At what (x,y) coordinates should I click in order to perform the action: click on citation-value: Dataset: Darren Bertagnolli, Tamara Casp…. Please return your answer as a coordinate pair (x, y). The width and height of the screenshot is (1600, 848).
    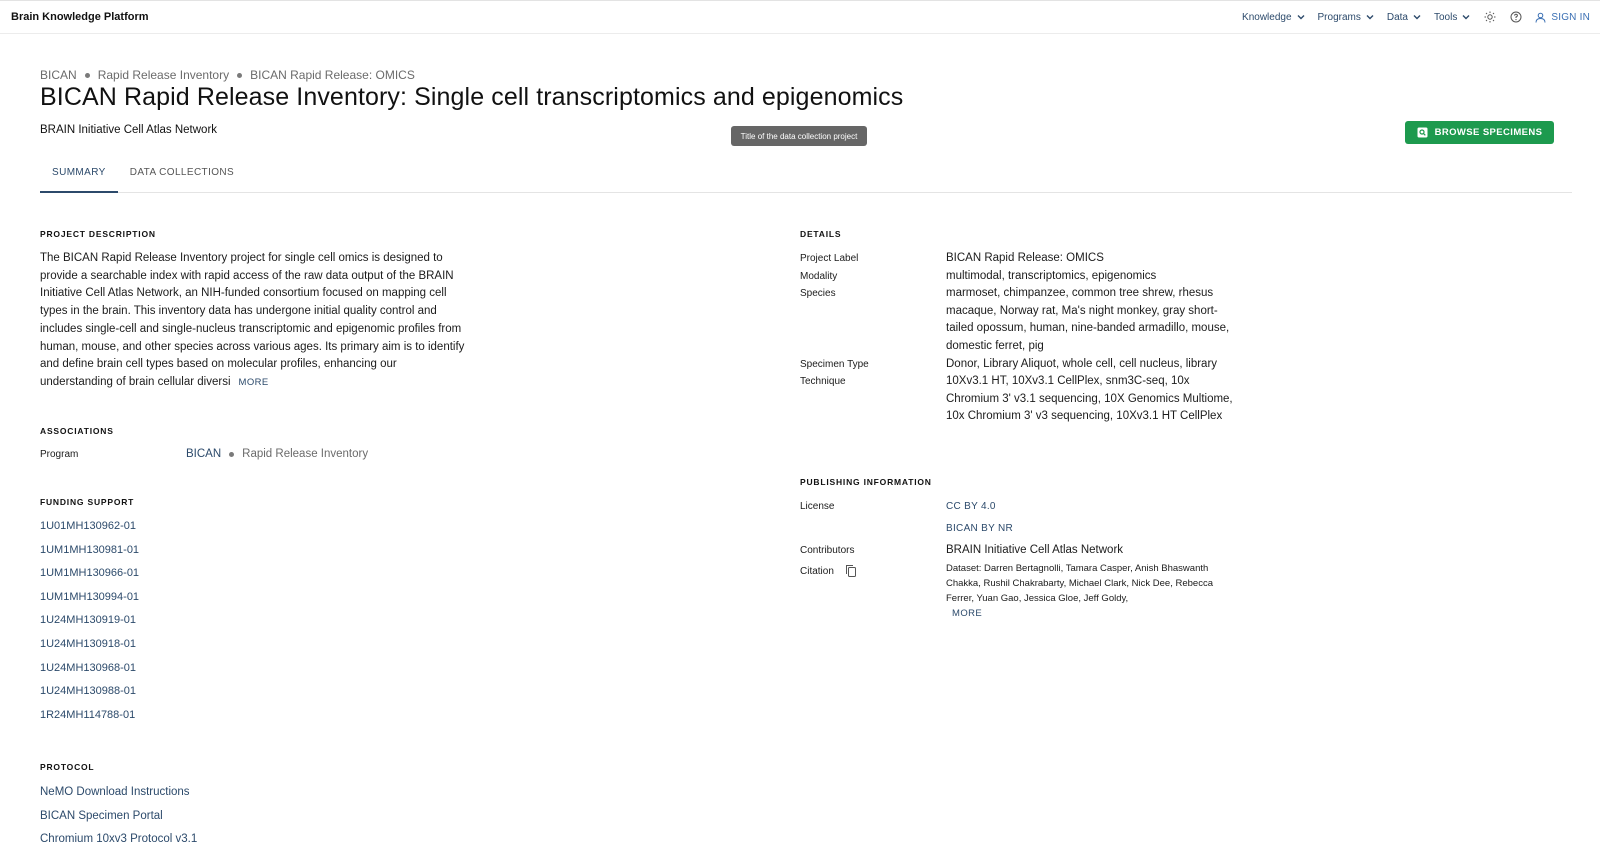
    Looking at the image, I should click on (1091, 591).